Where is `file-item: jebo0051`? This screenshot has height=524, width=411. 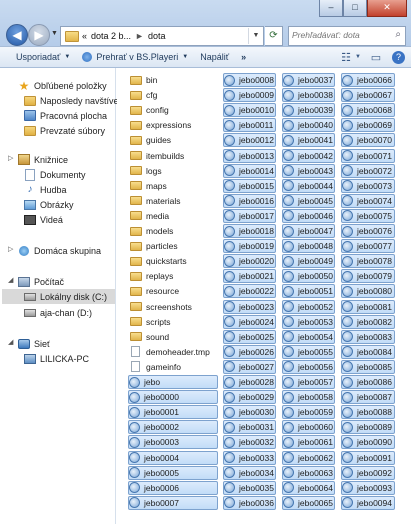
file-item: jebo0051 is located at coordinates (308, 291).